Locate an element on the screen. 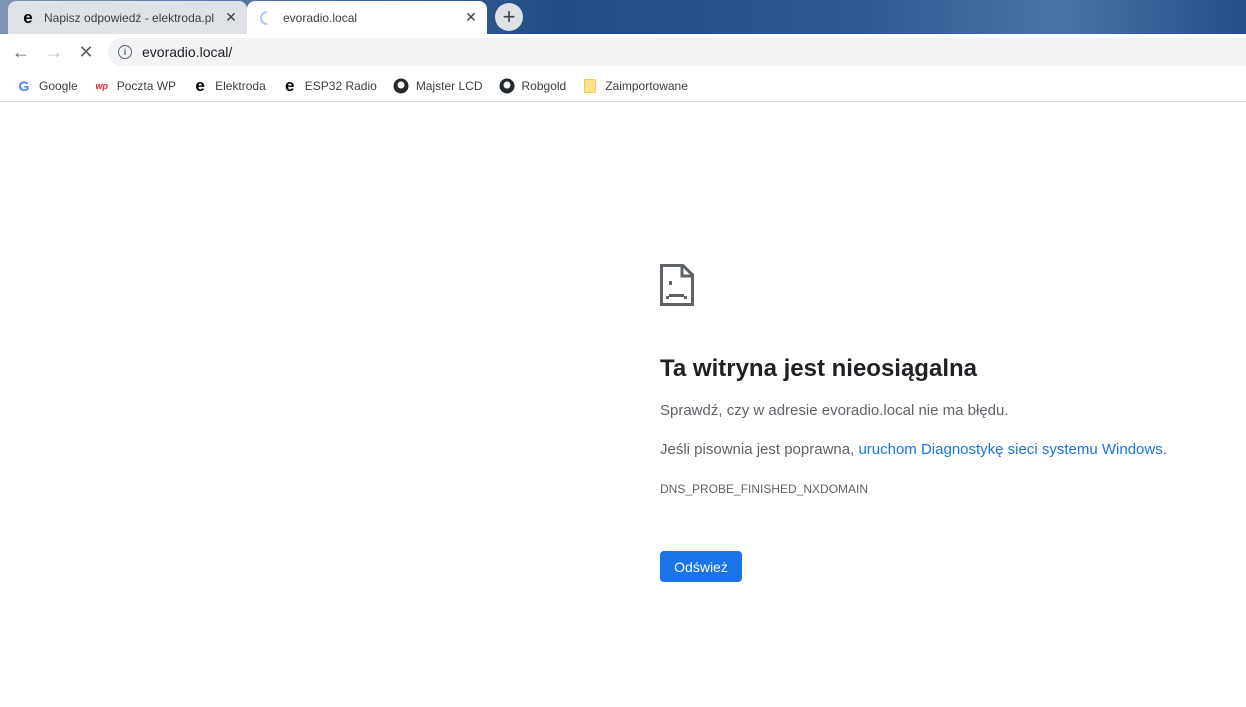  url-text: evoradio.local/ is located at coordinates (187, 52).